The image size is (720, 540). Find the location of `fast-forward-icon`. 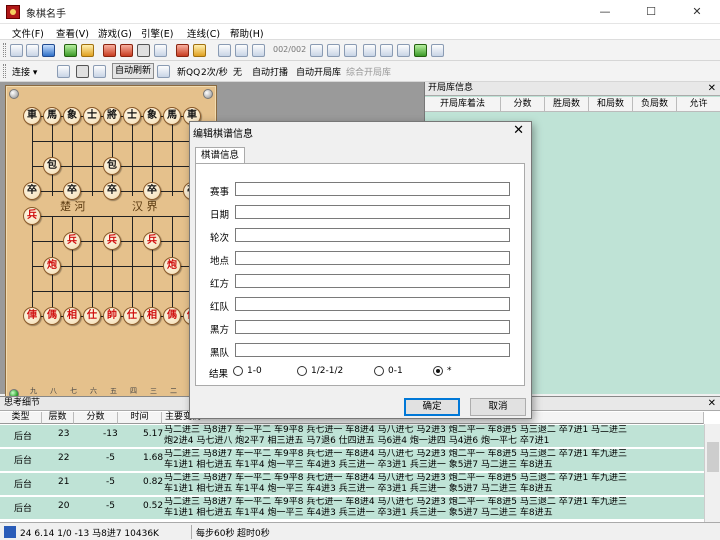

fast-forward-icon is located at coordinates (333, 50).